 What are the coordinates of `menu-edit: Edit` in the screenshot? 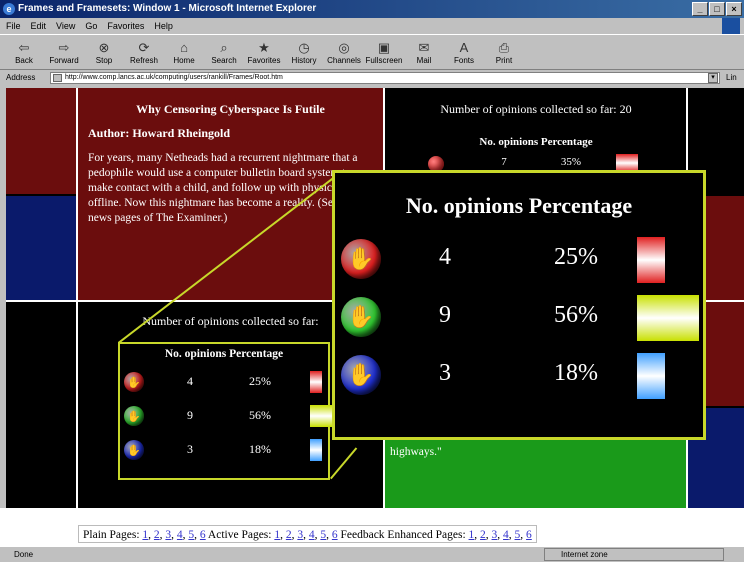 It's located at (39, 26).